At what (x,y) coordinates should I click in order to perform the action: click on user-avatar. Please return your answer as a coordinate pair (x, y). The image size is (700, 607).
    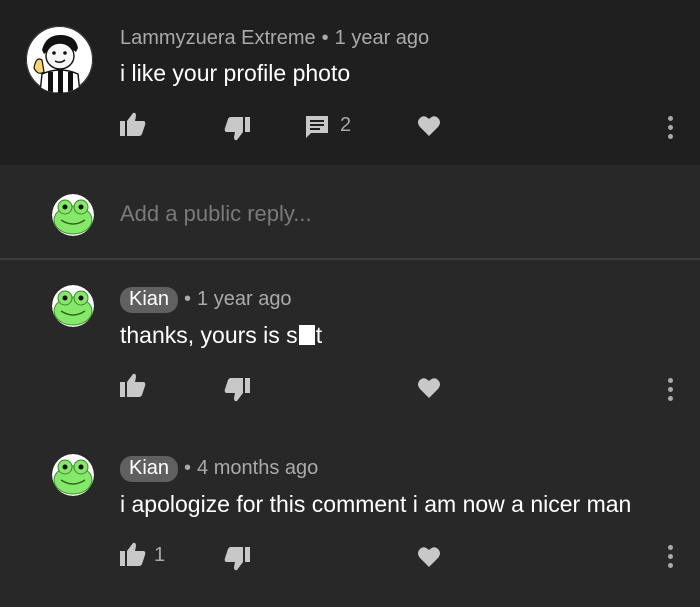
    Looking at the image, I should click on (73, 215).